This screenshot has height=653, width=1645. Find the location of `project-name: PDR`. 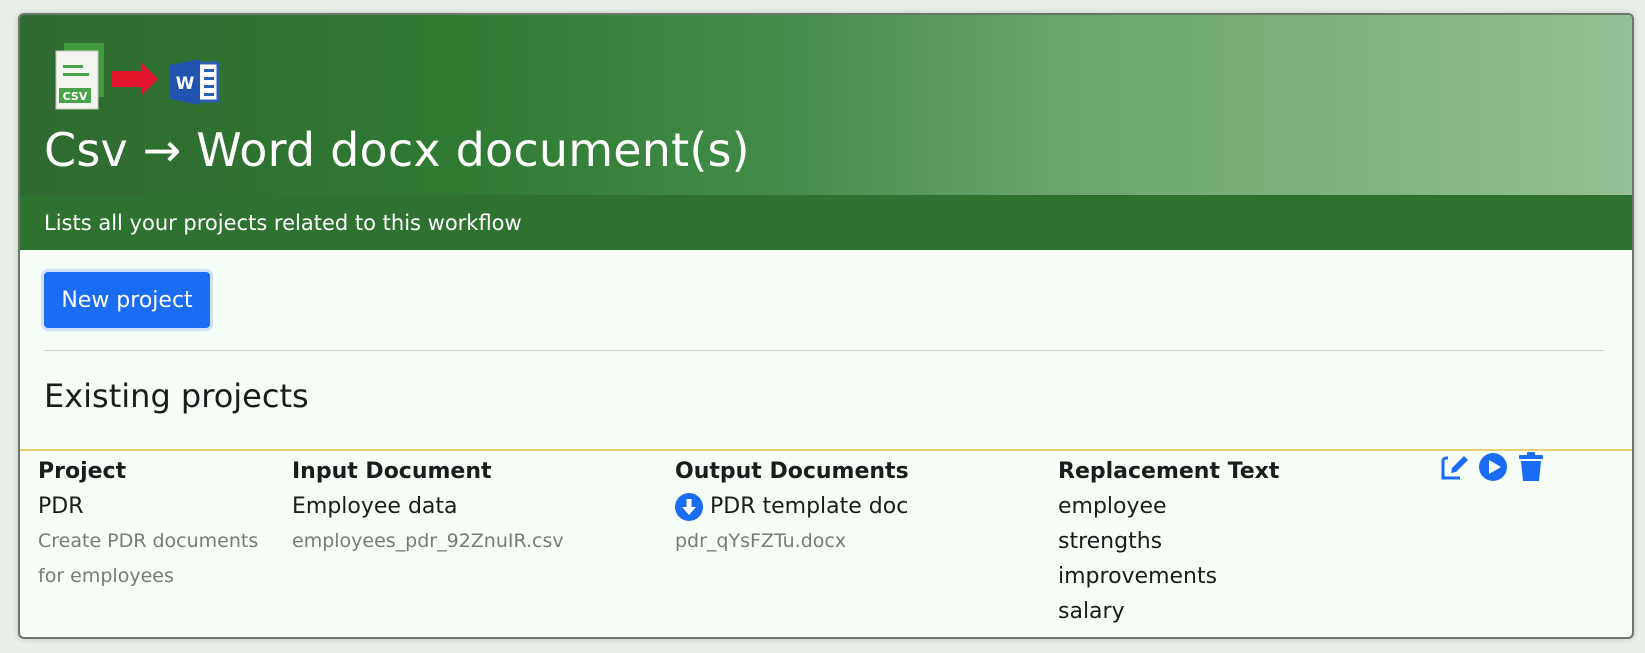

project-name: PDR is located at coordinates (61, 506).